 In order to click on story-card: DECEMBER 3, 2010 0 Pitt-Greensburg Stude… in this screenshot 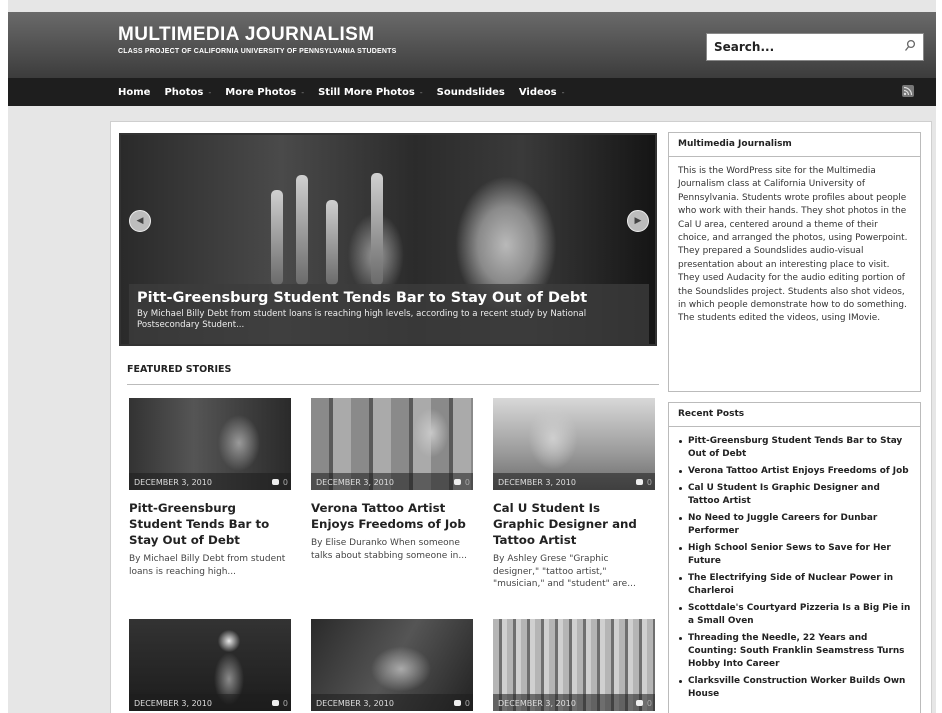, I will do `click(210, 488)`.